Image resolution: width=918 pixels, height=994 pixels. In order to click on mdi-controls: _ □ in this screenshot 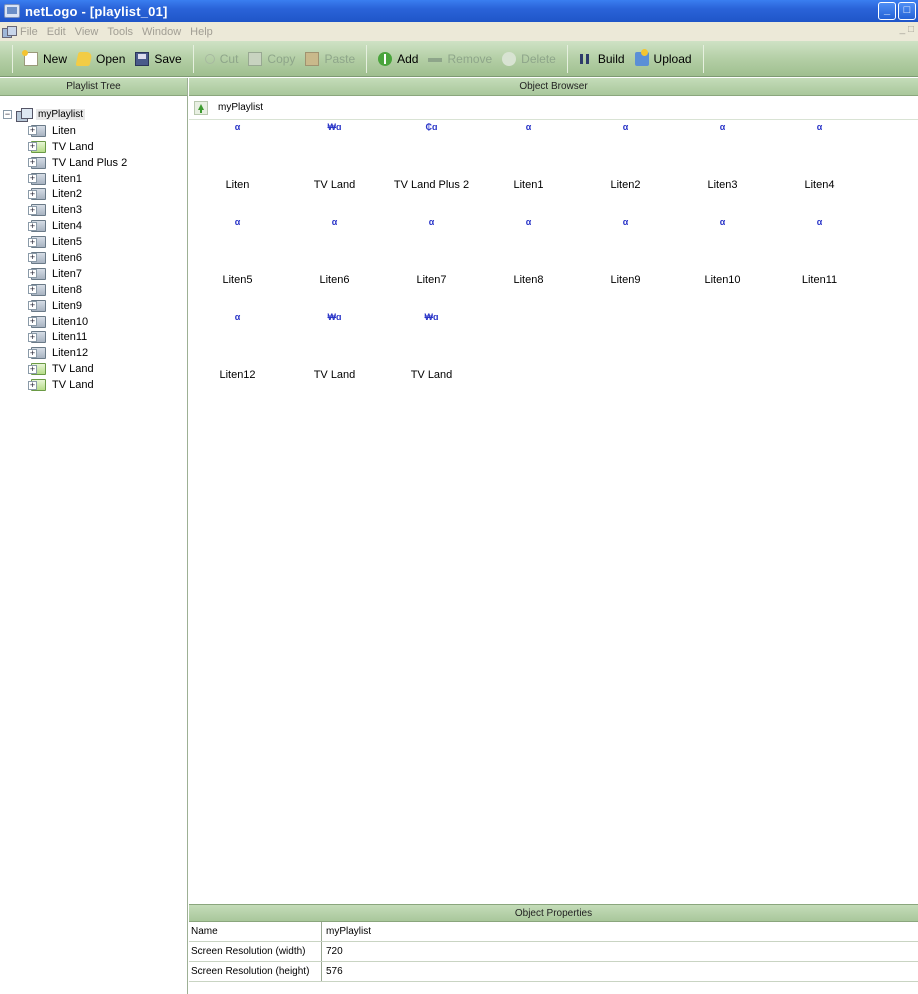, I will do `click(907, 29)`.